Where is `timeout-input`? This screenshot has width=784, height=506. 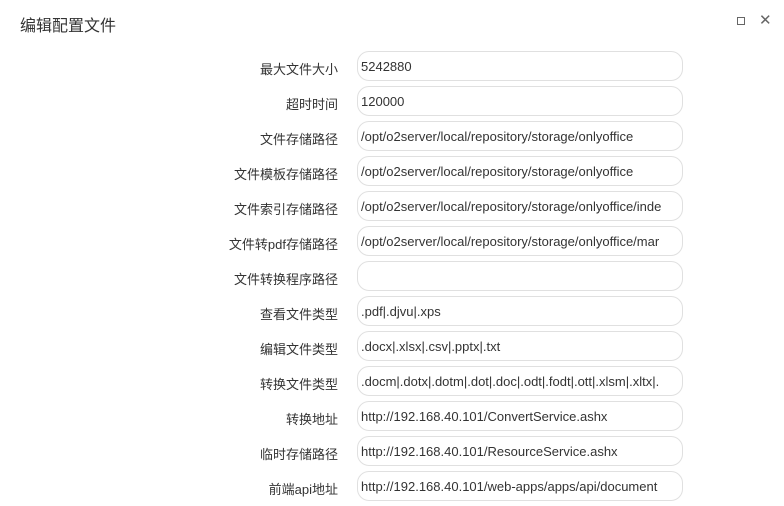
timeout-input is located at coordinates (520, 101).